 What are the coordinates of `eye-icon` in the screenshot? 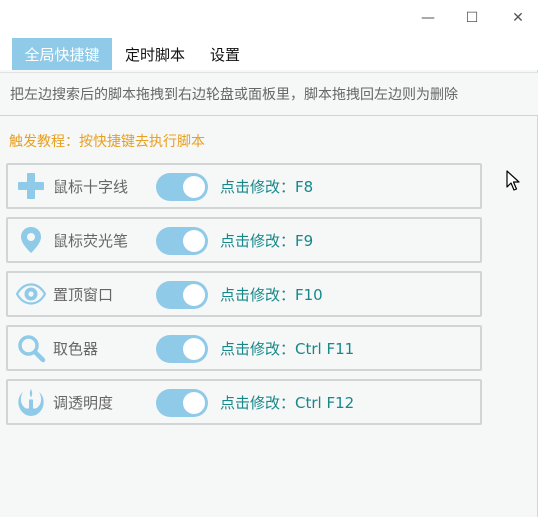 It's located at (31, 294).